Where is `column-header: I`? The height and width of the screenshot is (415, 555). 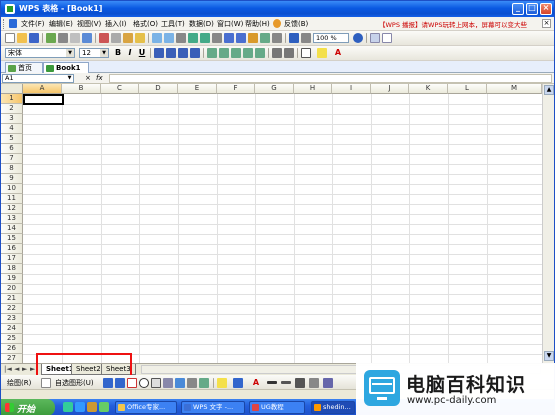
column-header: I is located at coordinates (351, 89).